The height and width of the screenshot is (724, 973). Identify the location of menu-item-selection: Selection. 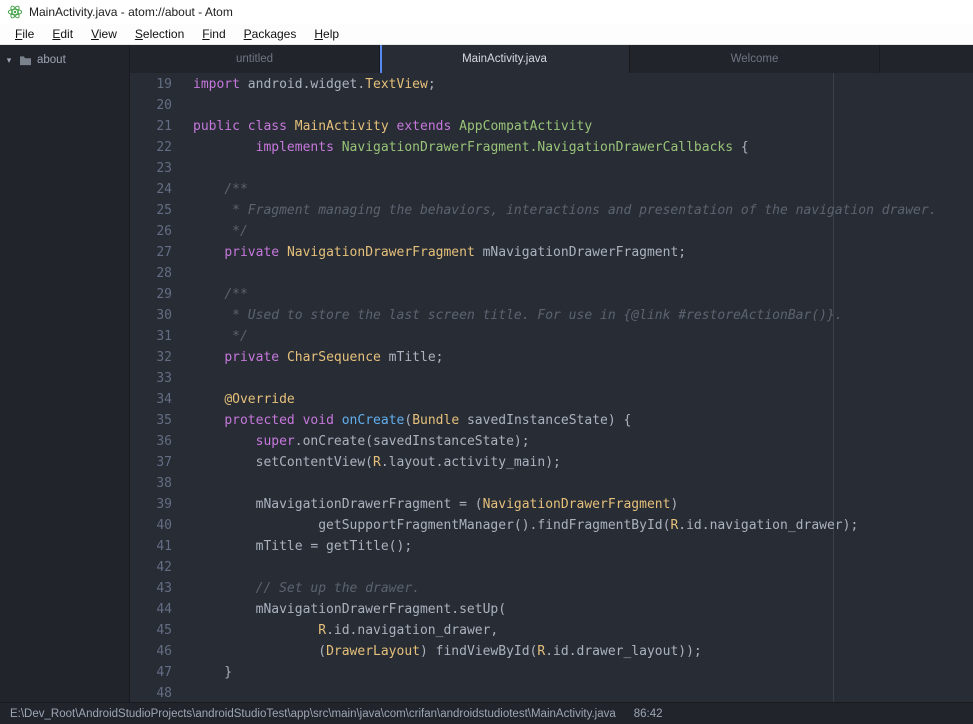
(159, 34).